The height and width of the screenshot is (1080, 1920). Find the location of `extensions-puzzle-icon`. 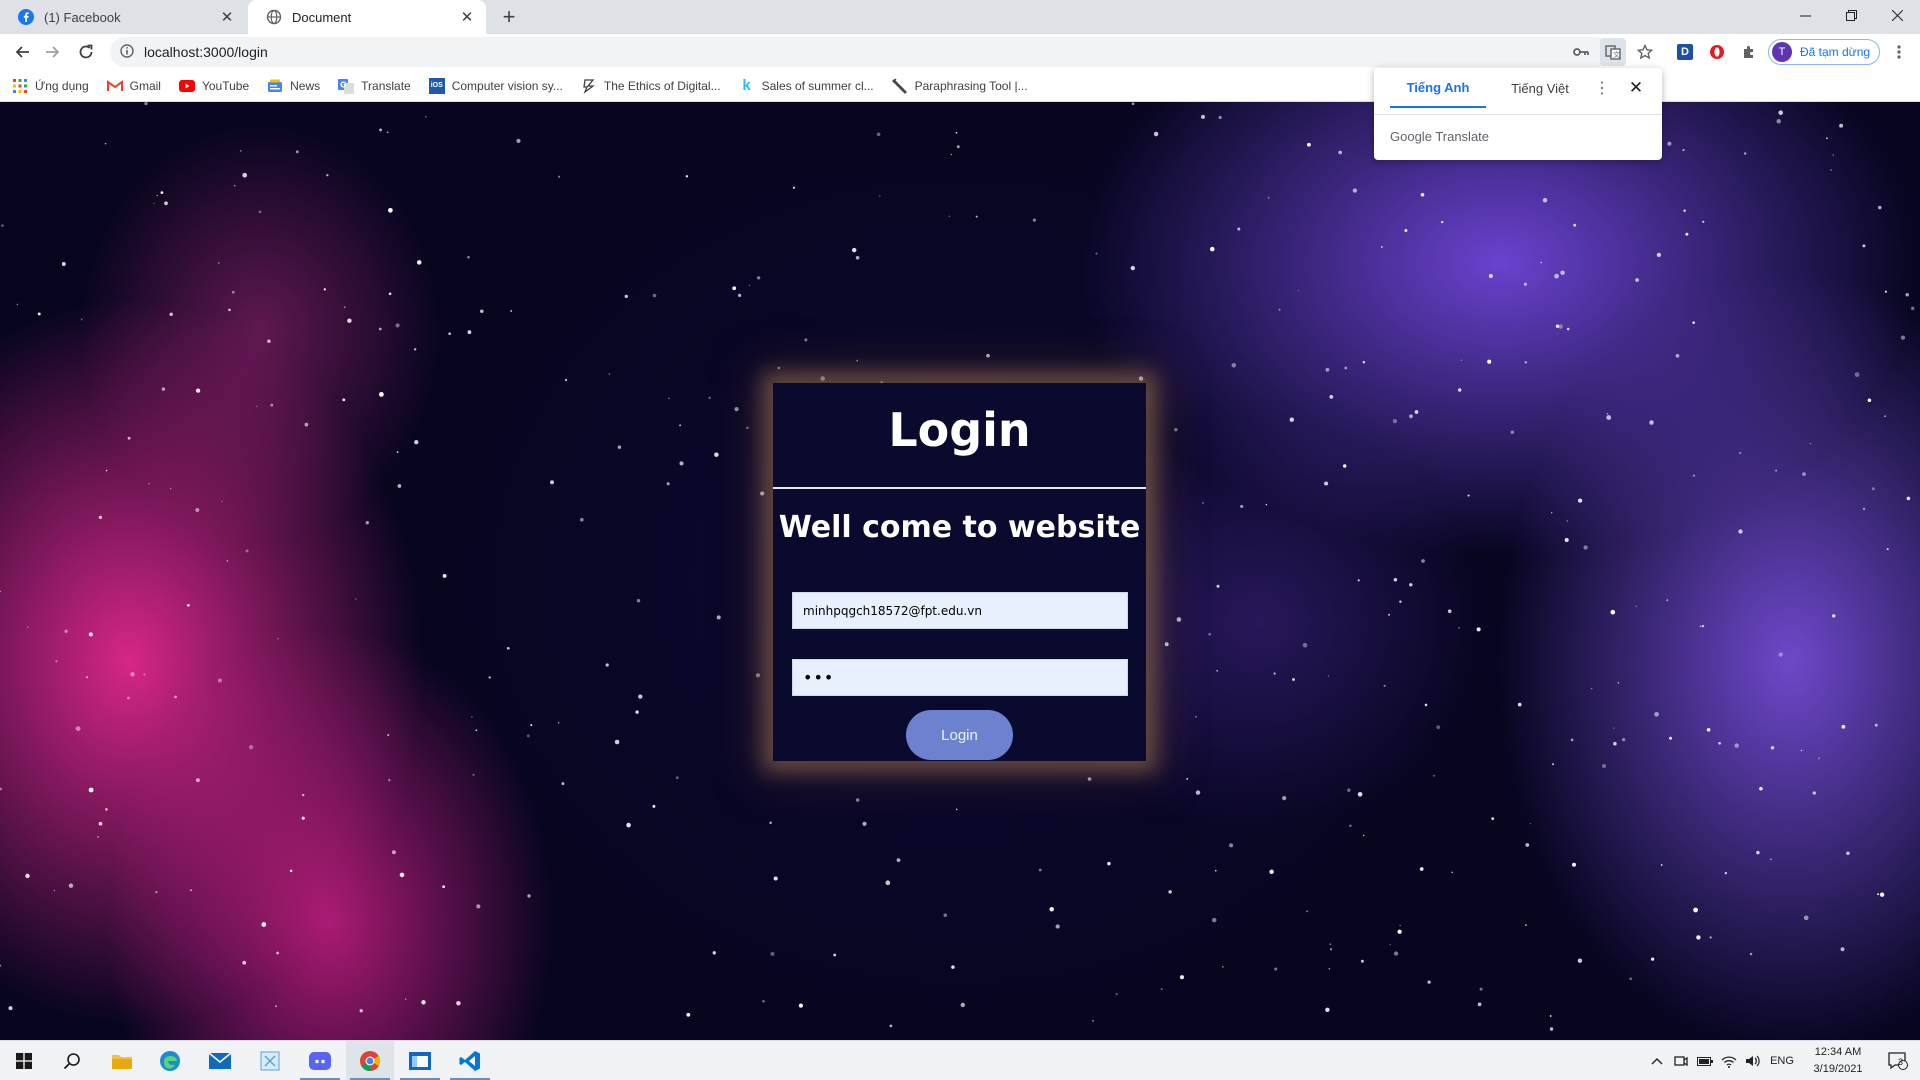

extensions-puzzle-icon is located at coordinates (1749, 52).